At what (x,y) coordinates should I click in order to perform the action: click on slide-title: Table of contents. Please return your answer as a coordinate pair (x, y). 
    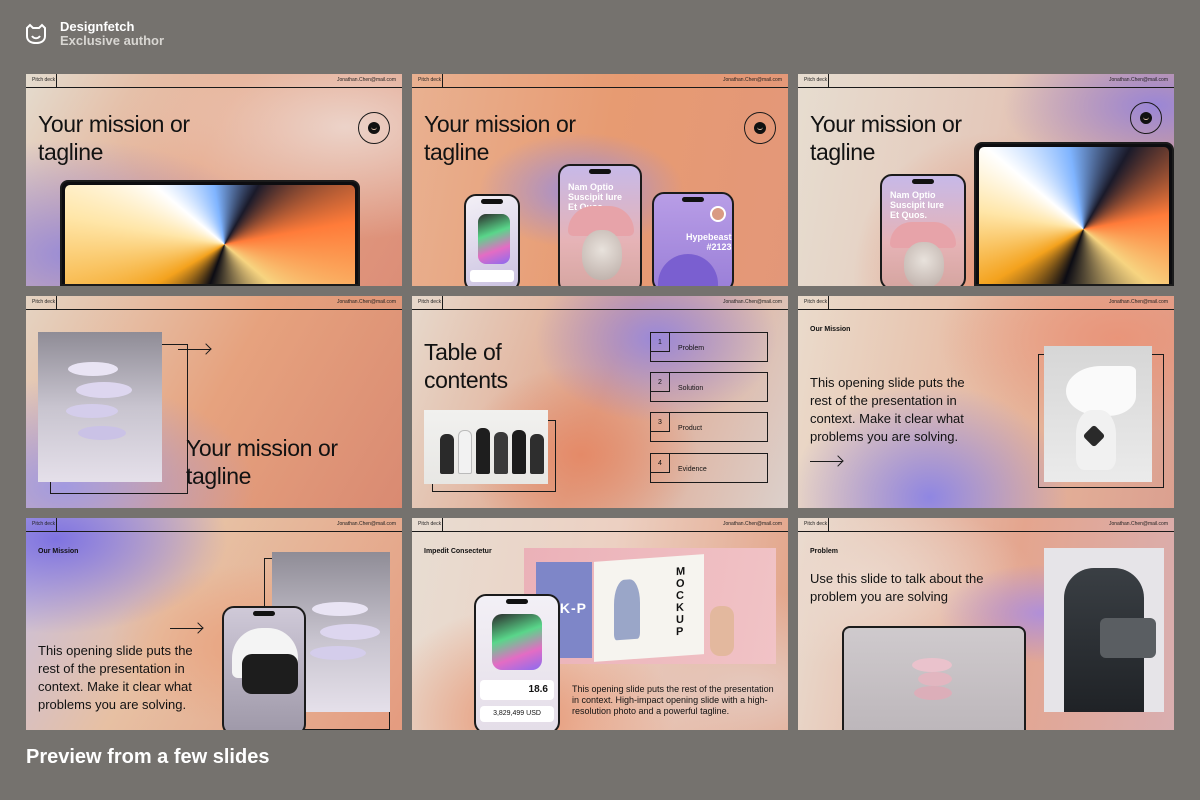
    Looking at the image, I should click on (466, 366).